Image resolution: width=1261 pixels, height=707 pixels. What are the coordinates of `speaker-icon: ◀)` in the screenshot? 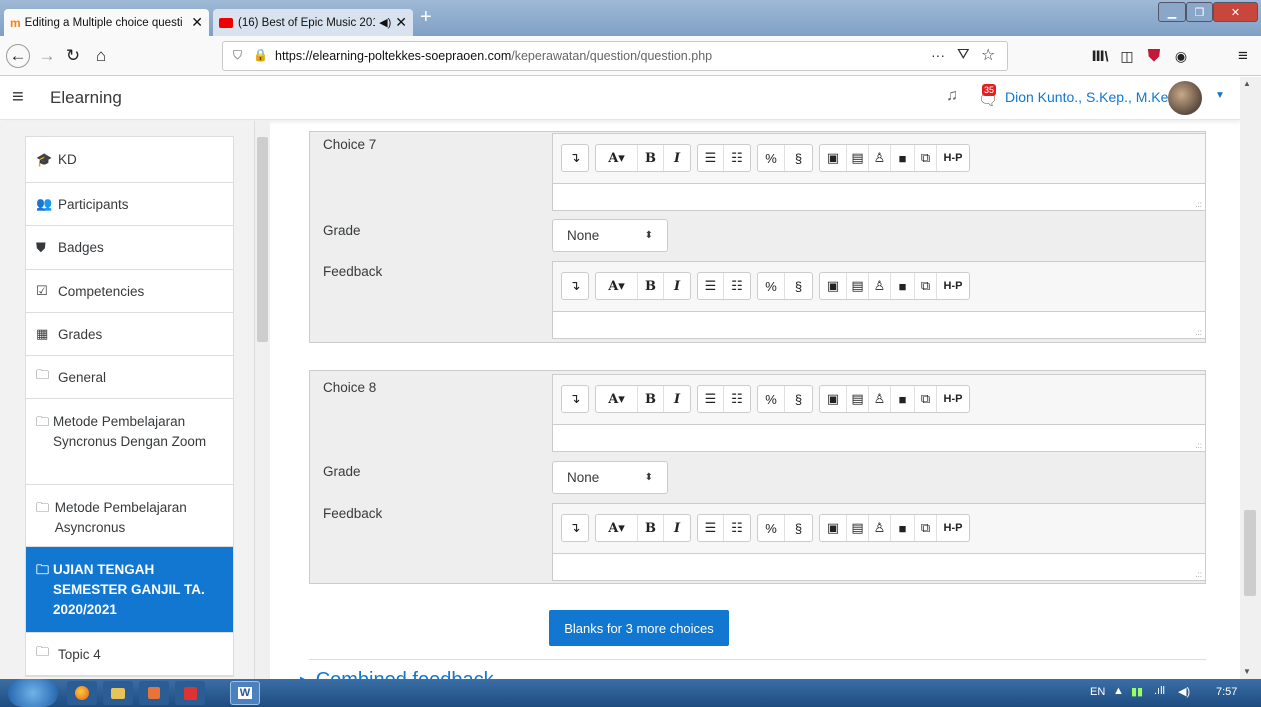 It's located at (385, 22).